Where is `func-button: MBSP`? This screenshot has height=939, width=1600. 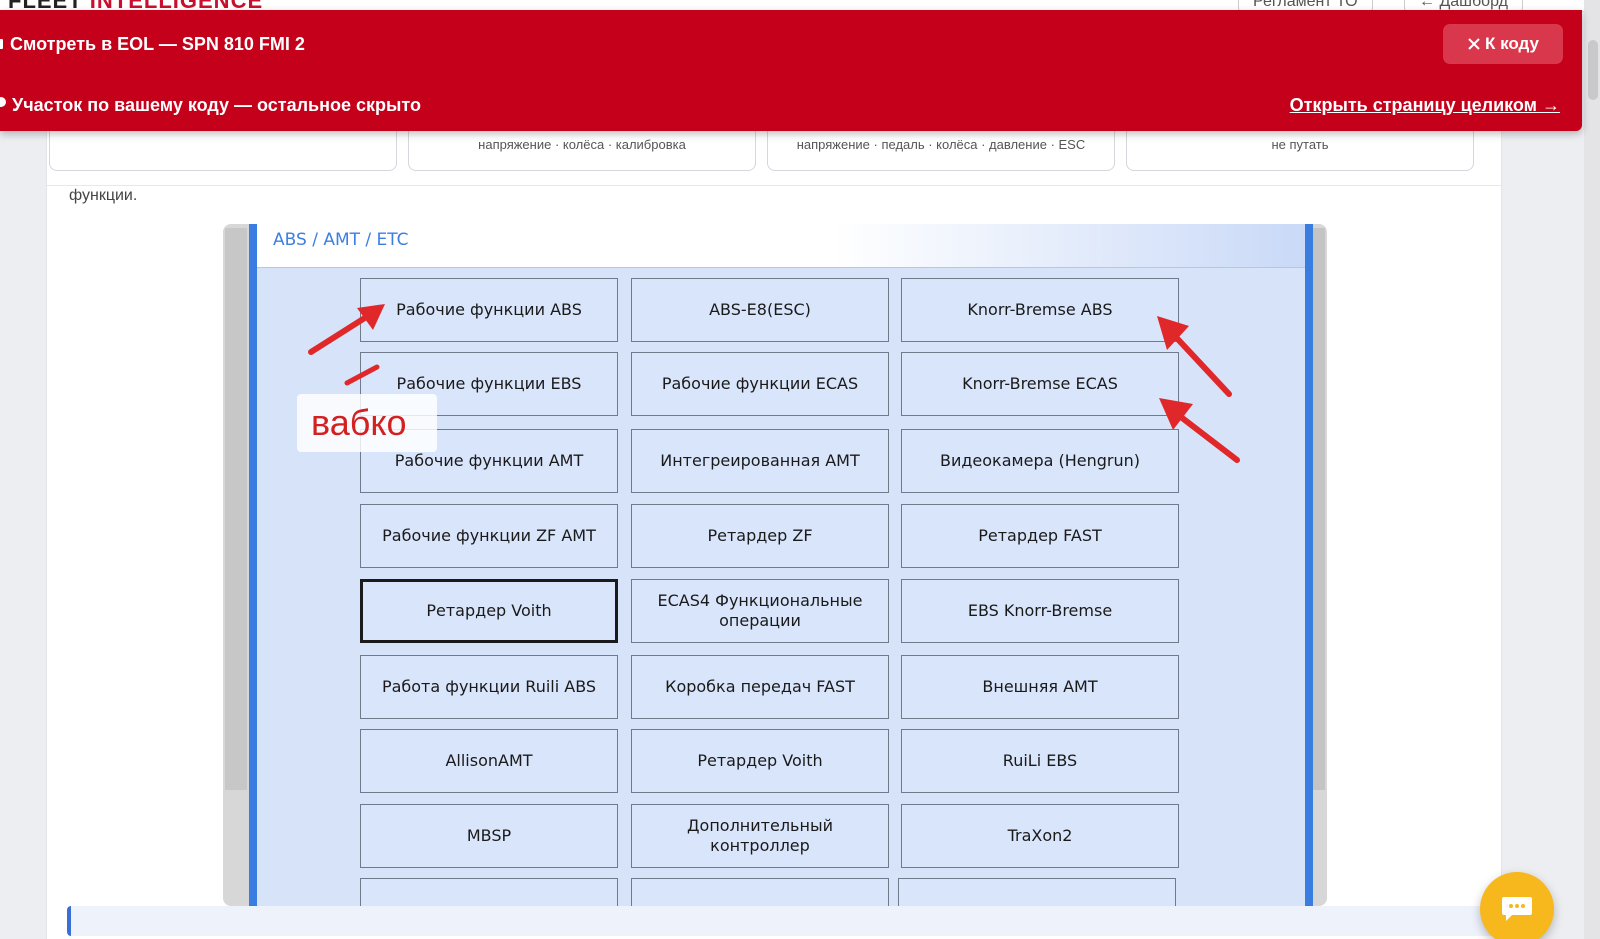 func-button: MBSP is located at coordinates (489, 836).